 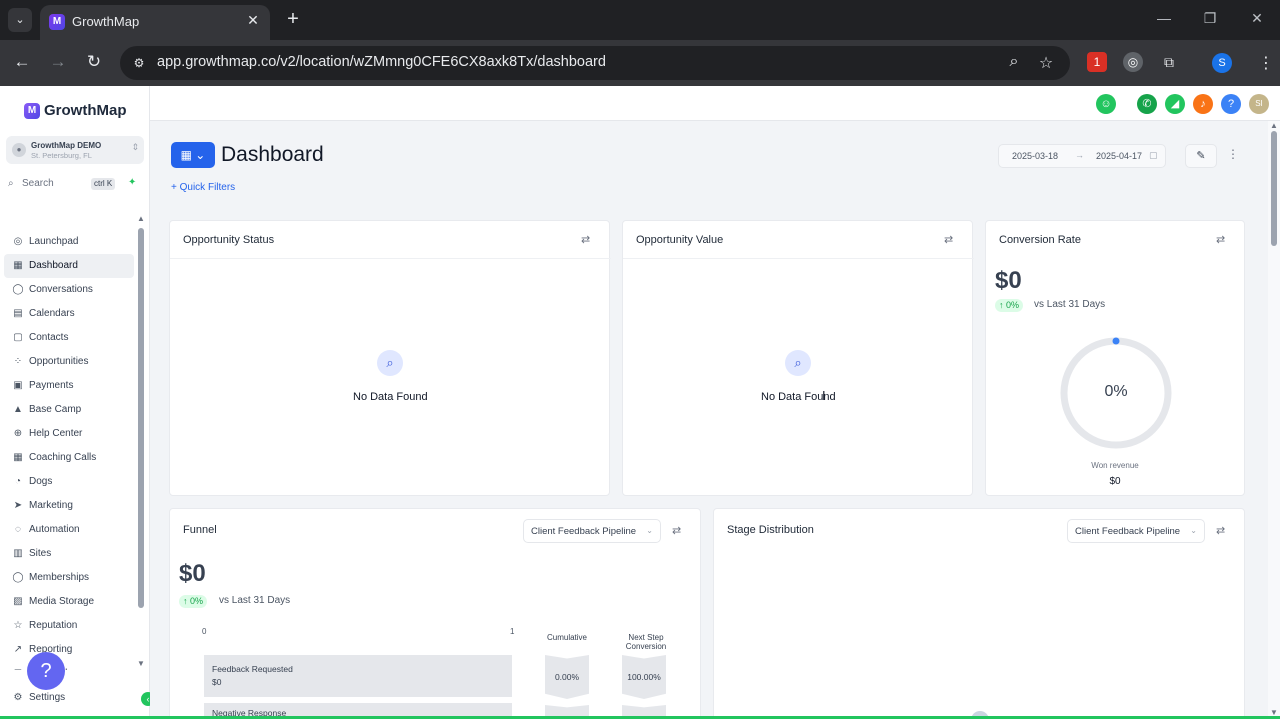 I want to click on sidebar-item-automation: ◌ Automation, so click(x=69, y=530).